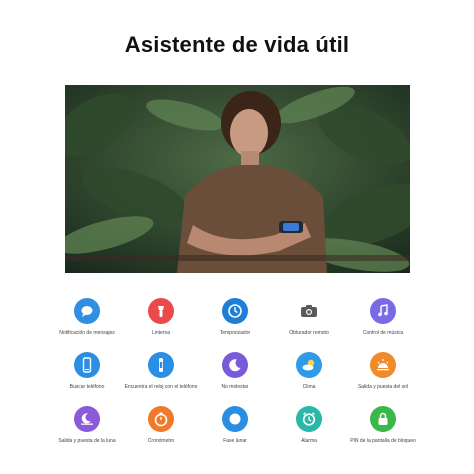 This screenshot has width=474, height=474. Describe the element at coordinates (235, 311) in the screenshot. I see `stopwatch-icon` at that location.